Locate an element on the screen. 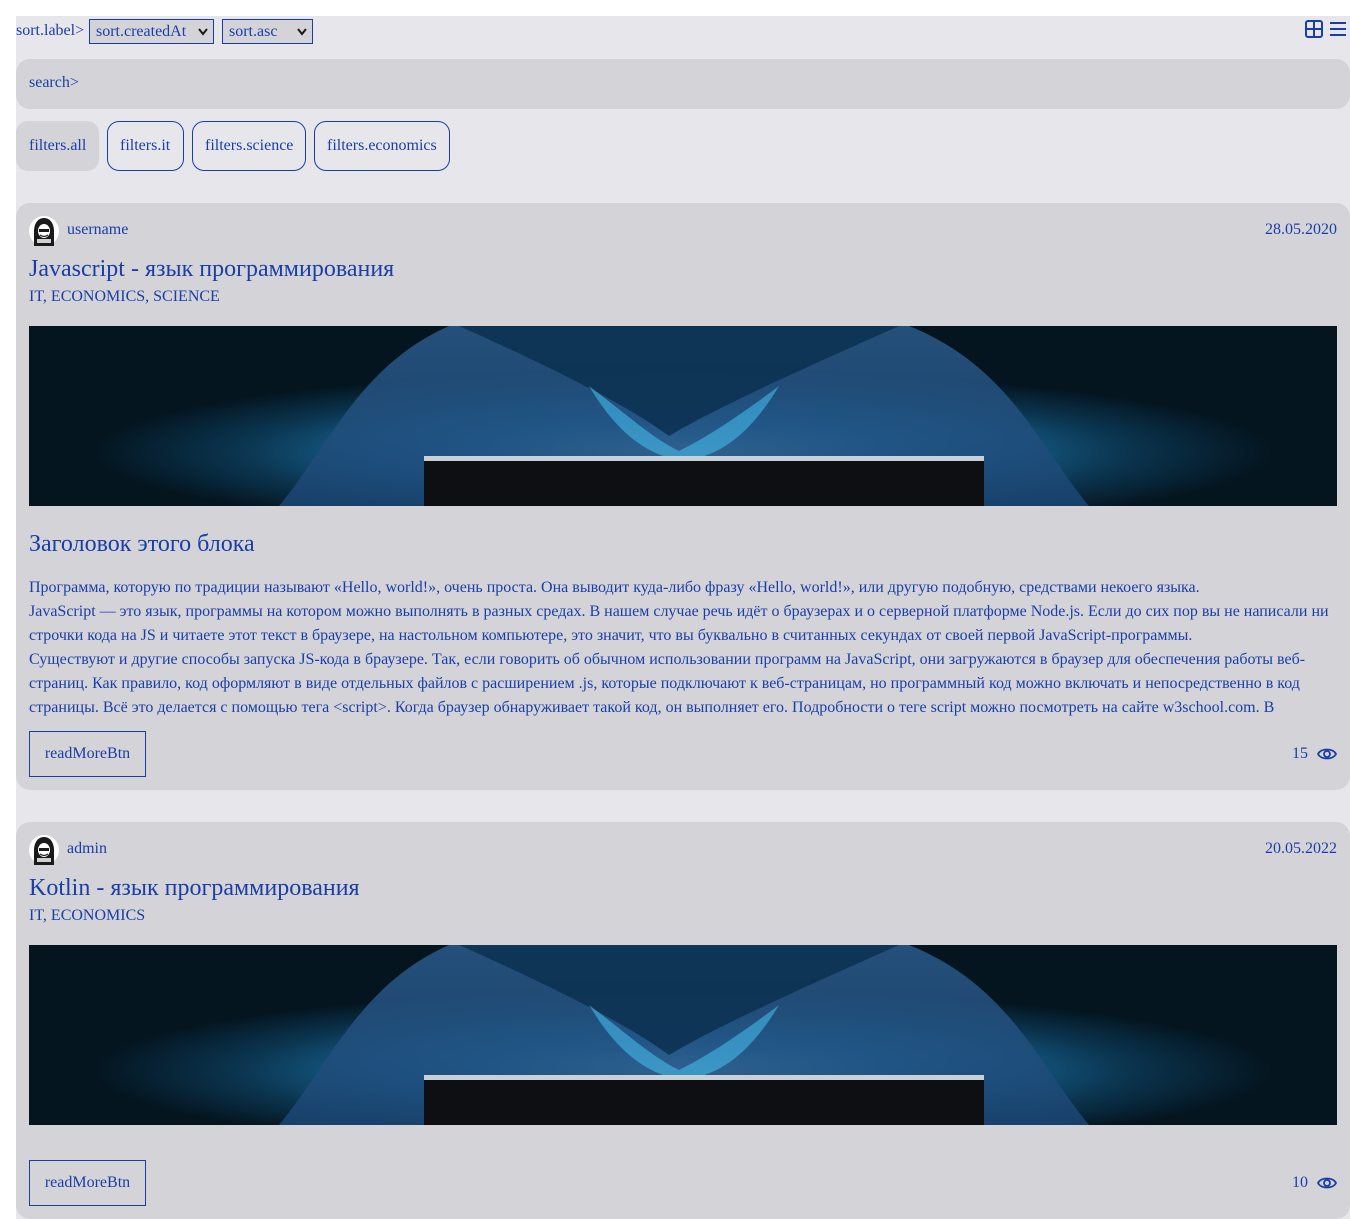  search-input: search> is located at coordinates (683, 84).